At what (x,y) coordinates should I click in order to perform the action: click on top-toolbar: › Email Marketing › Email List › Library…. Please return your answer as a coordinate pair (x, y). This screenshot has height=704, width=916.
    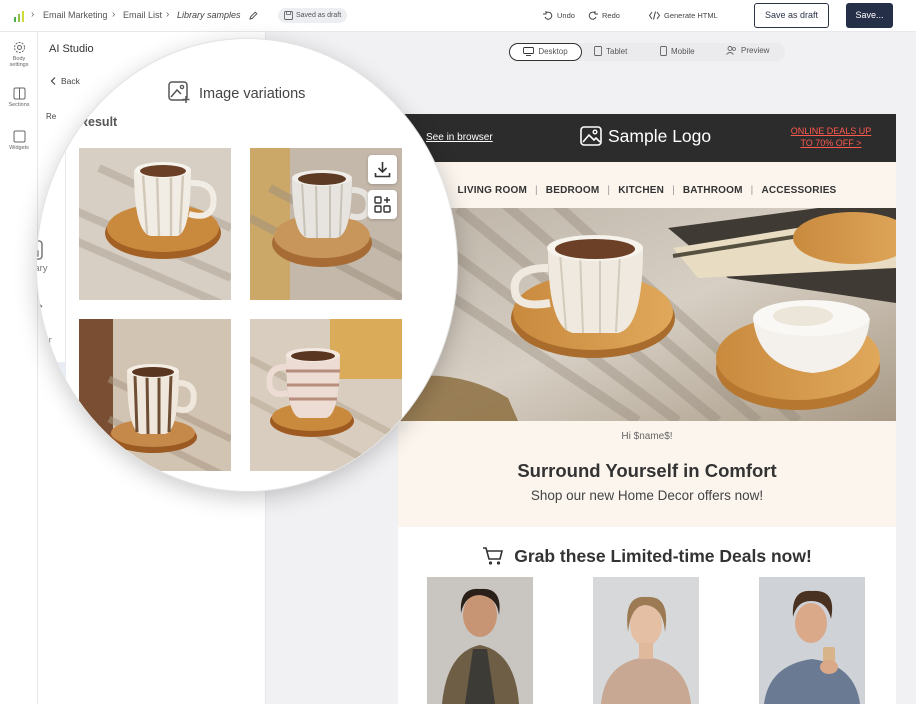
    Looking at the image, I should click on (458, 16).